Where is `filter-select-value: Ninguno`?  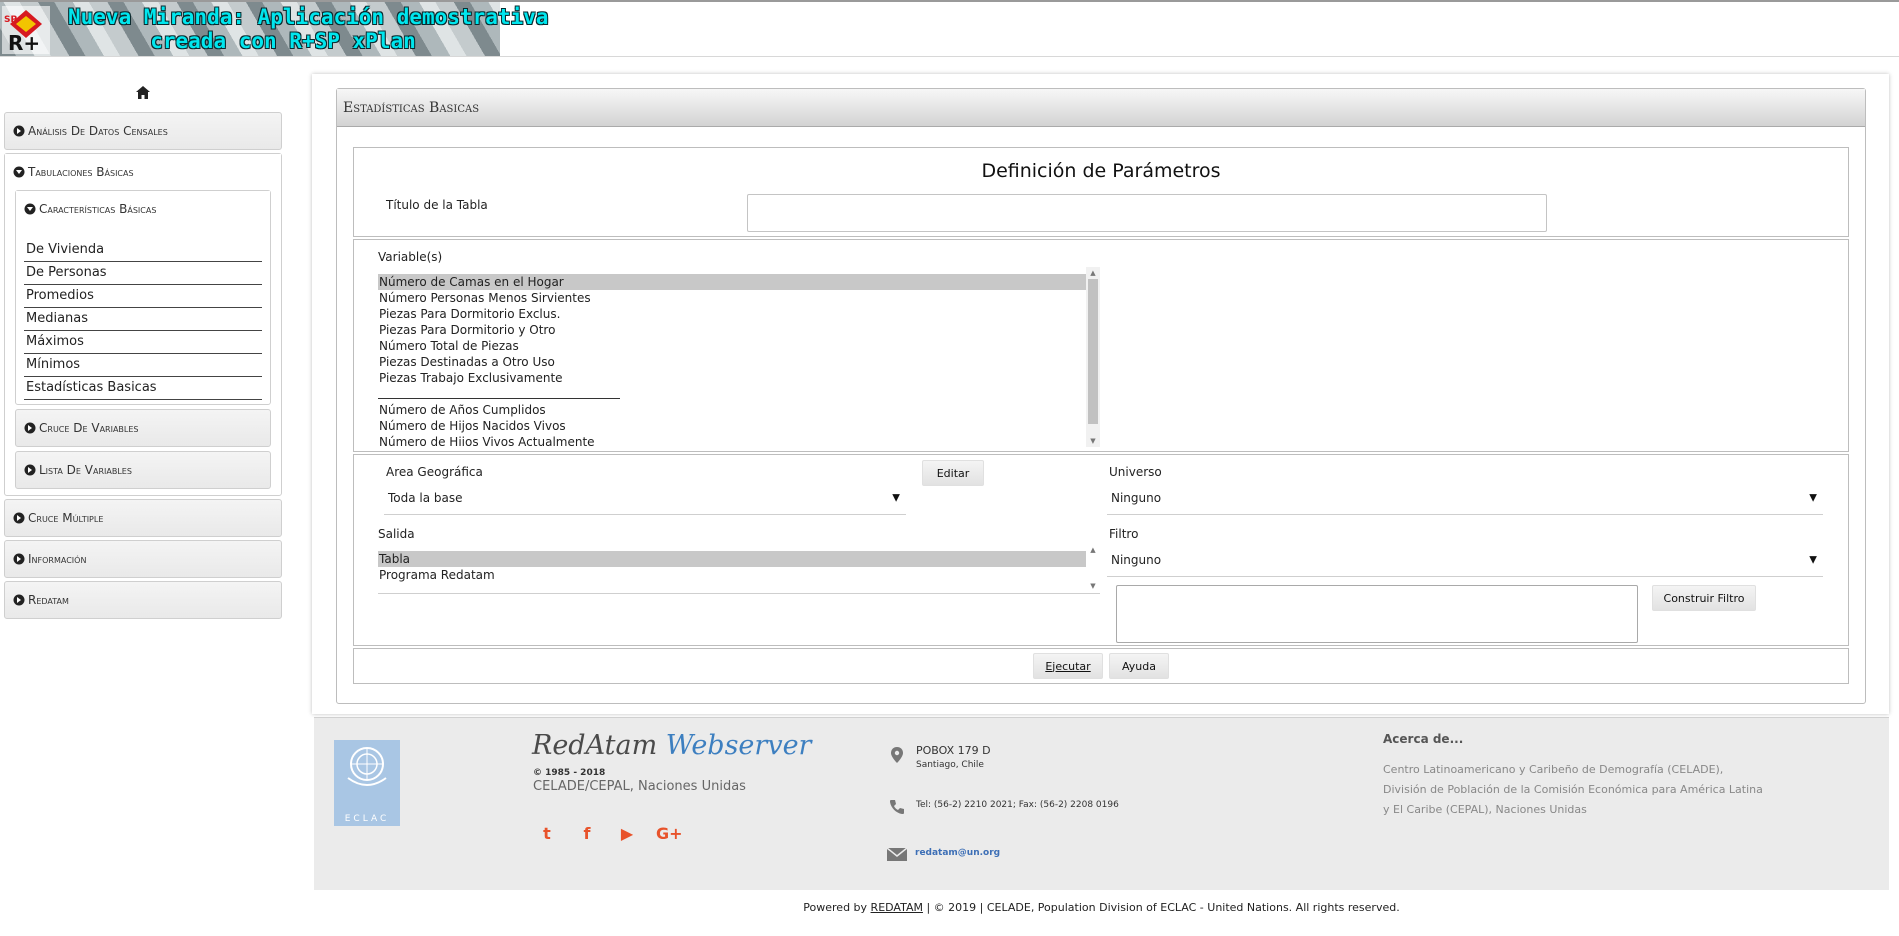 filter-select-value: Ninguno is located at coordinates (1136, 559).